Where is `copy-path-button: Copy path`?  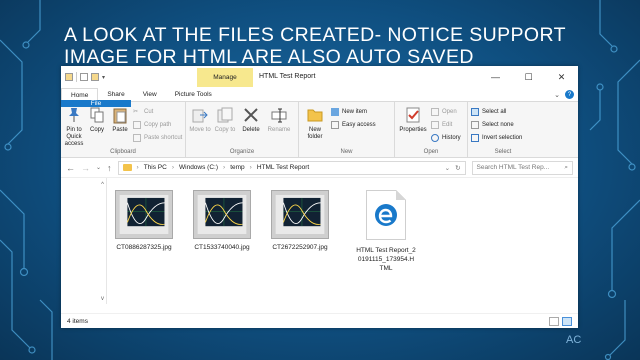 copy-path-button: Copy path is located at coordinates (157, 124).